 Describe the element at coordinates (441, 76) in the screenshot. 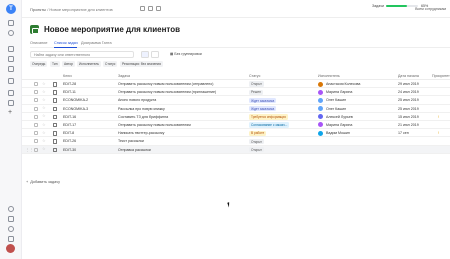

I see `col-priority: Приоритет` at that location.